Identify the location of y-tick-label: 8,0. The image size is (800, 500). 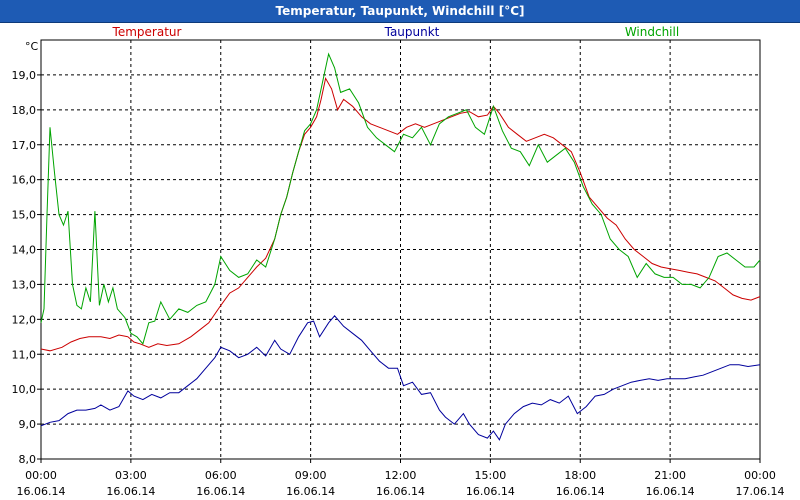
(28, 459).